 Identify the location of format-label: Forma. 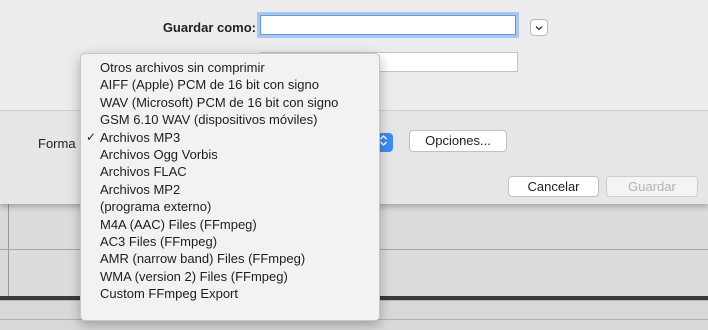
(57, 143).